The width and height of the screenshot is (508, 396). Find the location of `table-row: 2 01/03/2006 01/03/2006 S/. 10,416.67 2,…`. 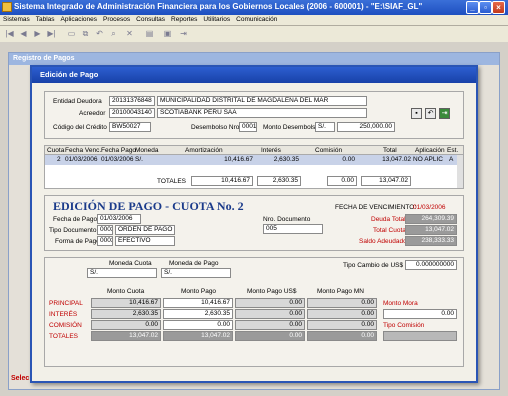

table-row: 2 01/03/2006 01/03/2006 S/. 10,416.67 2,… is located at coordinates (251, 160).